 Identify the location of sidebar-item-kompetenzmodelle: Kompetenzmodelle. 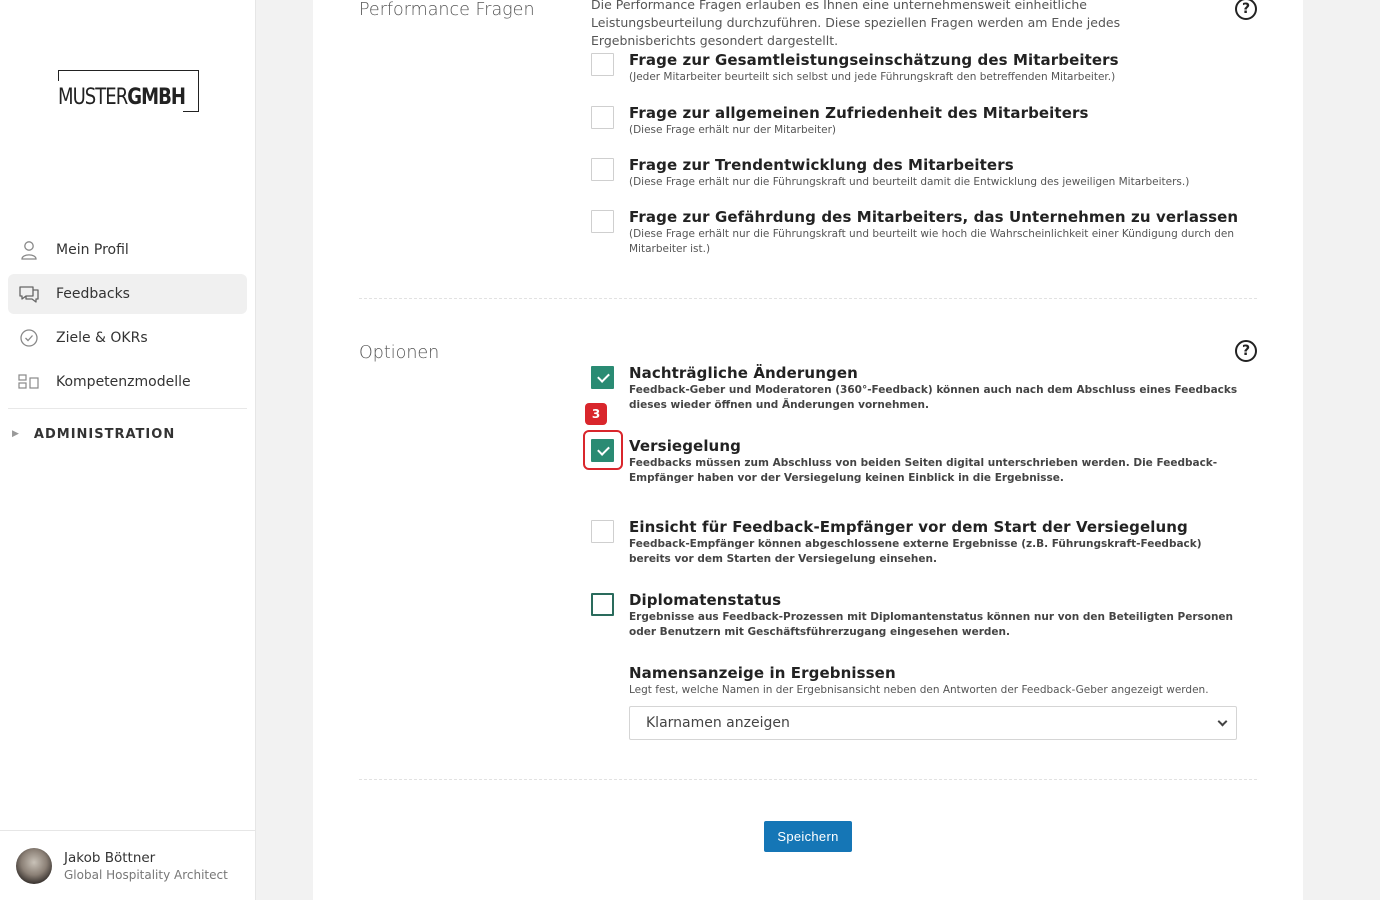
(127, 382).